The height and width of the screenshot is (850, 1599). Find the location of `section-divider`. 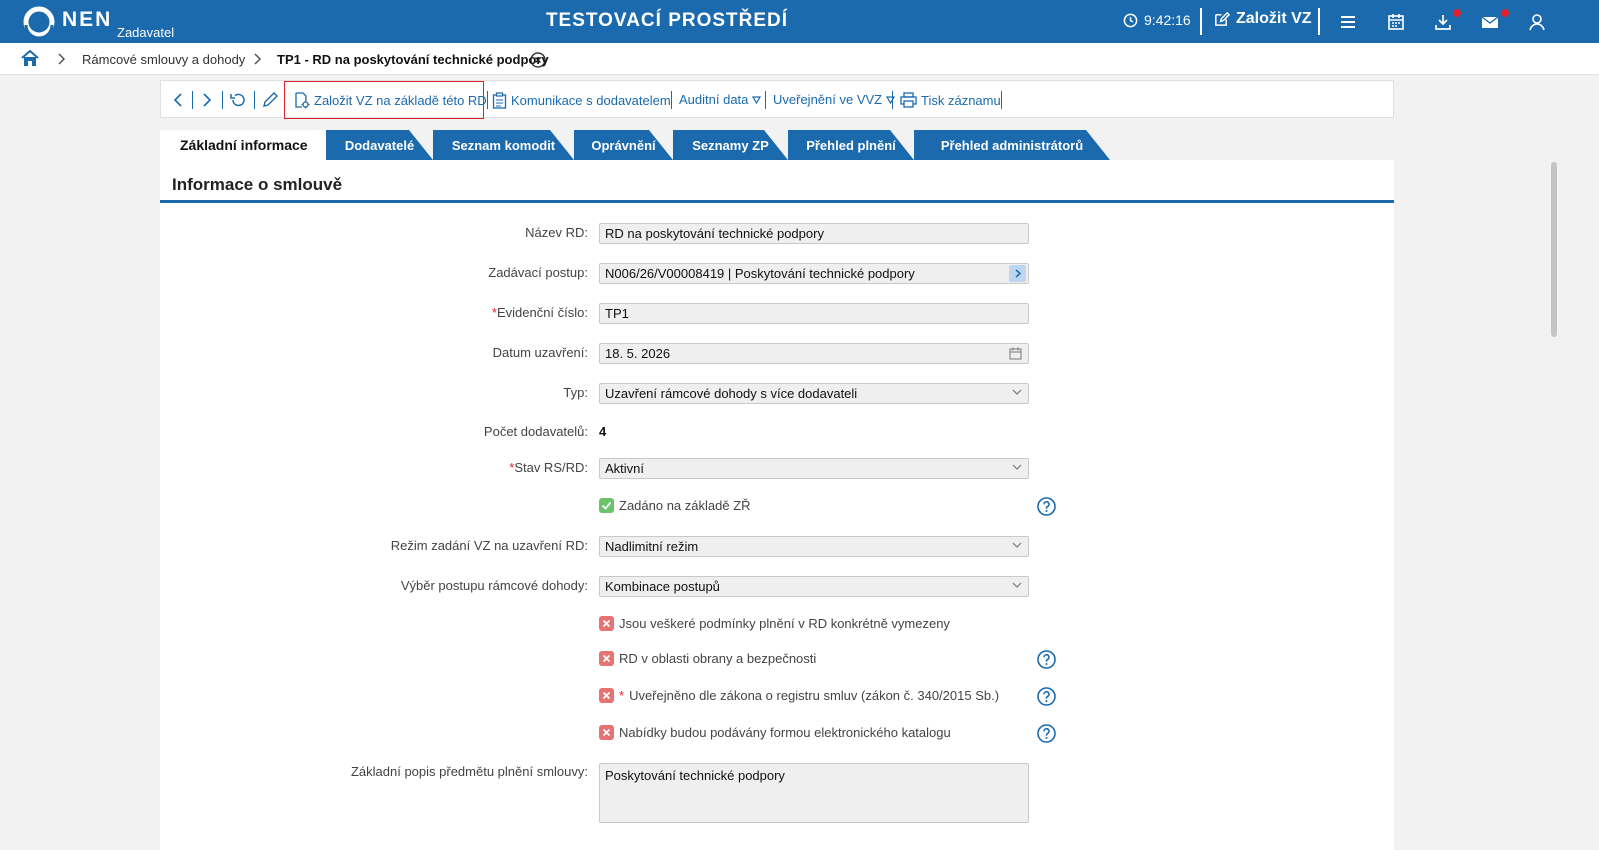

section-divider is located at coordinates (777, 201).